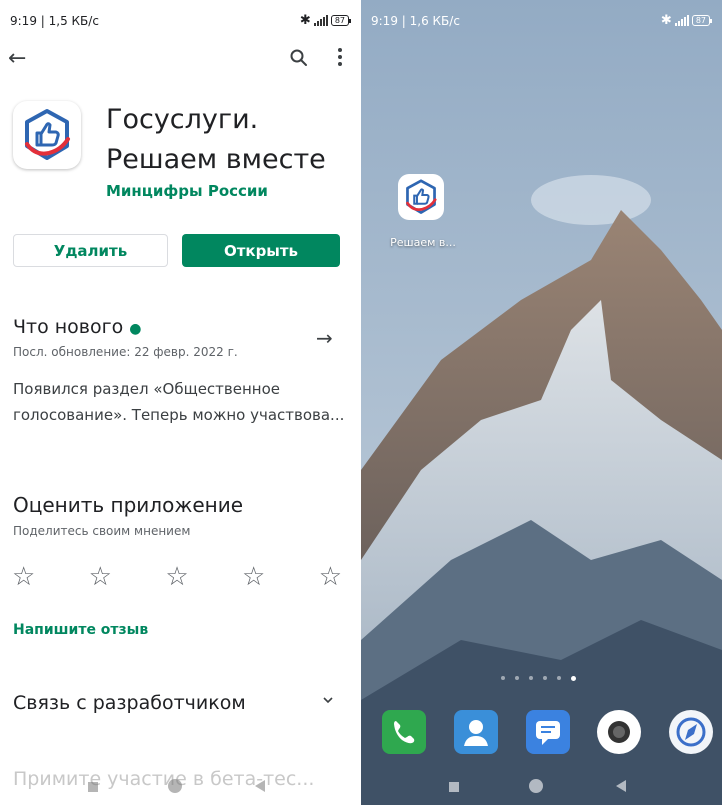 The width and height of the screenshot is (722, 805). Describe the element at coordinates (128, 505) in the screenshot. I see `rate-app-title: Оценить приложение` at that location.